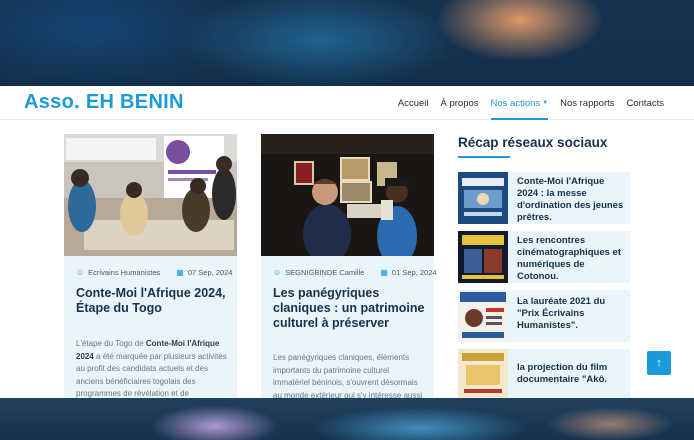 Image resolution: width=694 pixels, height=440 pixels. I want to click on nav-item-contacts: Contacts, so click(646, 103).